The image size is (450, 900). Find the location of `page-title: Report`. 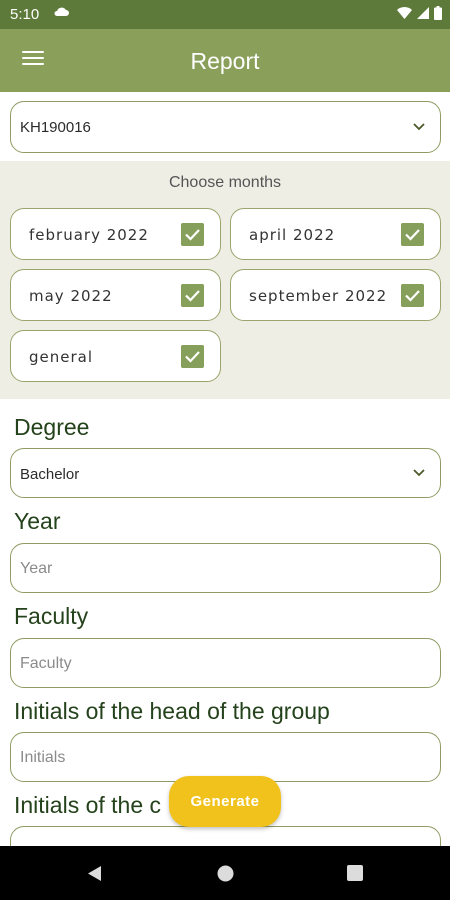

page-title: Report is located at coordinates (225, 61).